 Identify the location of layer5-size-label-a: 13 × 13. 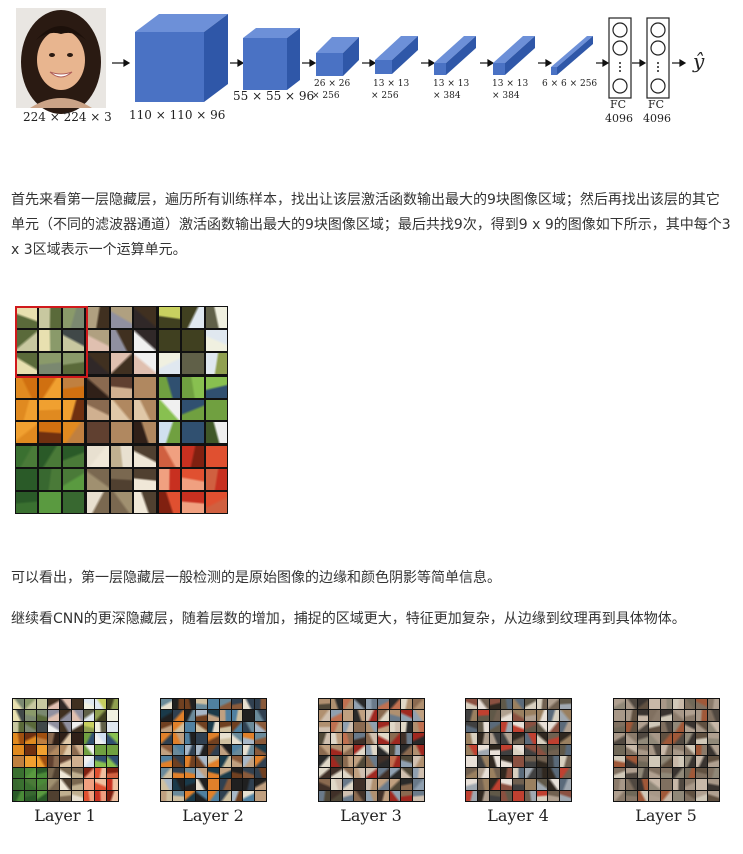
(451, 84).